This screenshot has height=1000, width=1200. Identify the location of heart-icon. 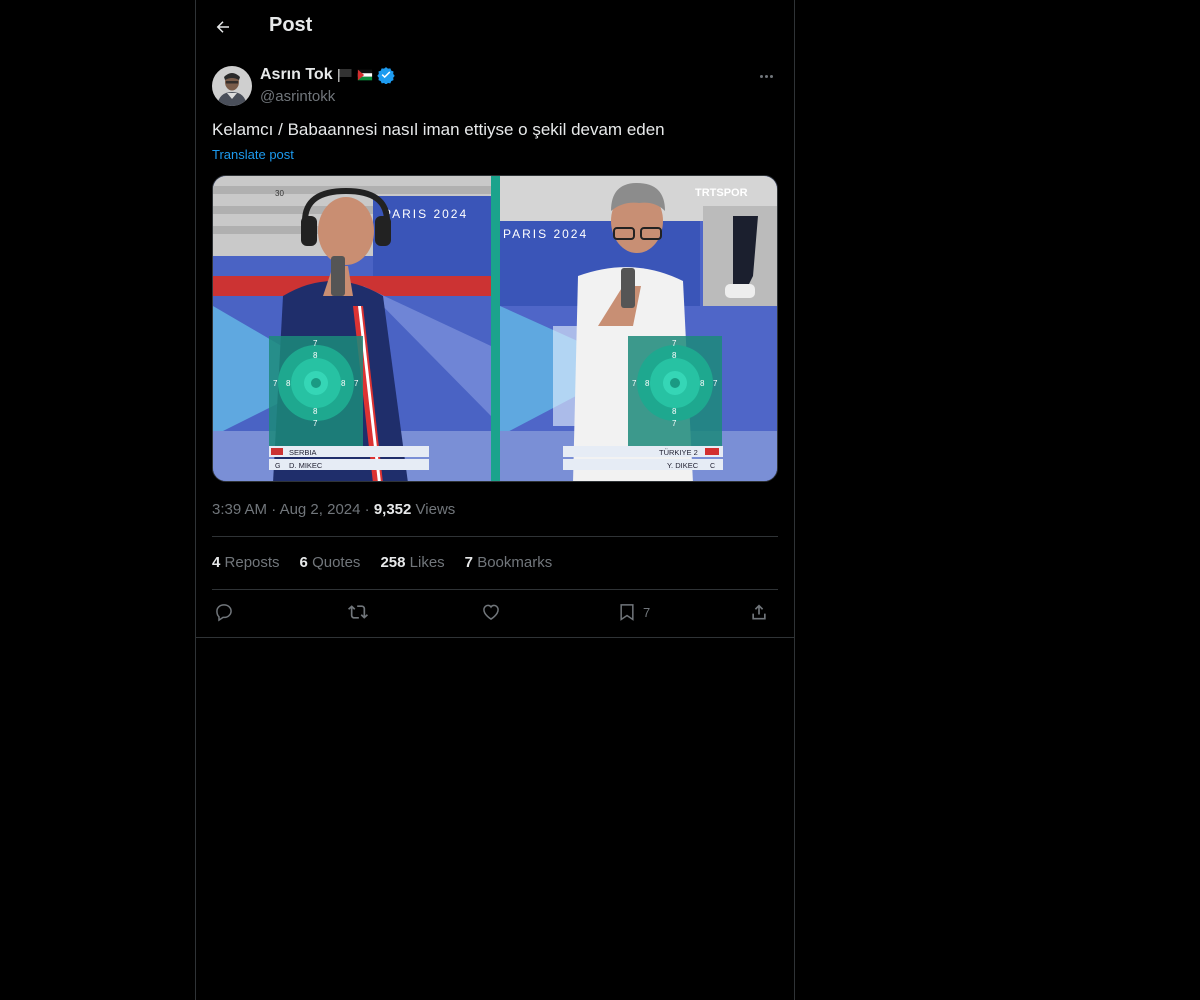
(491, 612).